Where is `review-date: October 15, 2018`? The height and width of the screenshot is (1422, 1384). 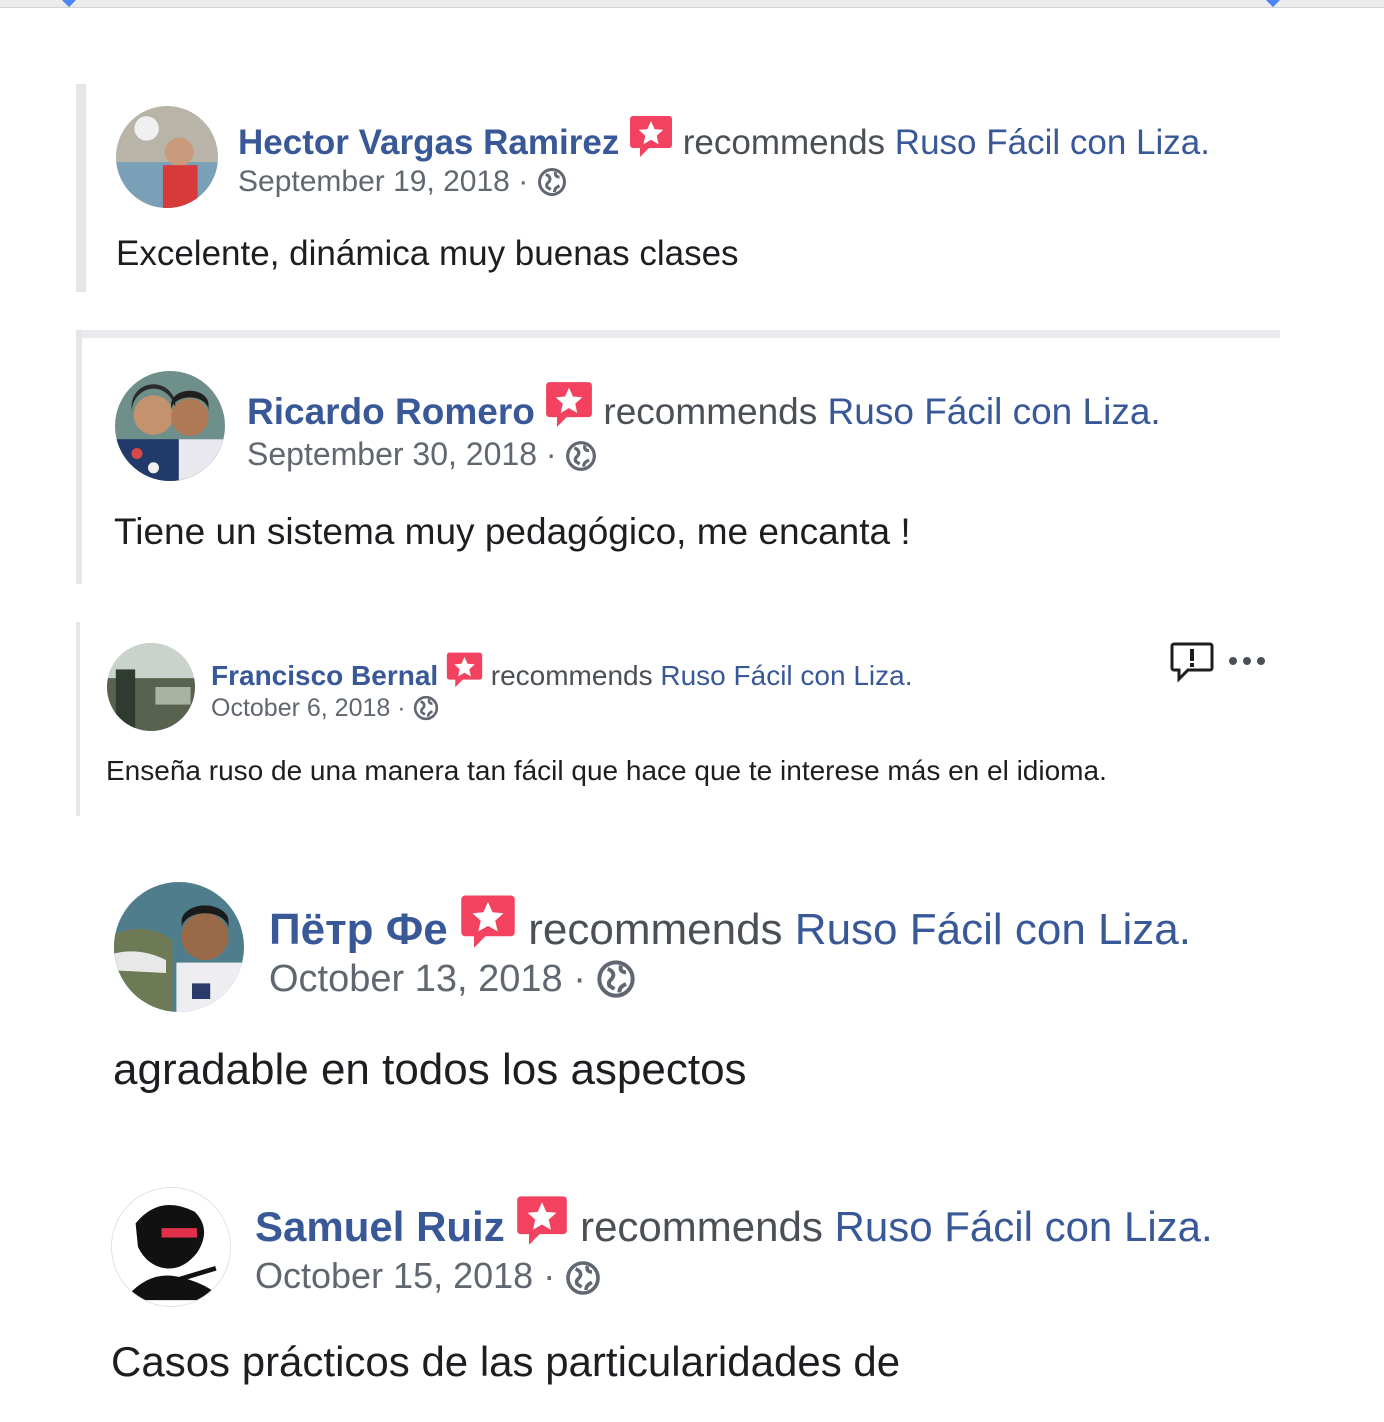
review-date: October 15, 2018 is located at coordinates (394, 1275).